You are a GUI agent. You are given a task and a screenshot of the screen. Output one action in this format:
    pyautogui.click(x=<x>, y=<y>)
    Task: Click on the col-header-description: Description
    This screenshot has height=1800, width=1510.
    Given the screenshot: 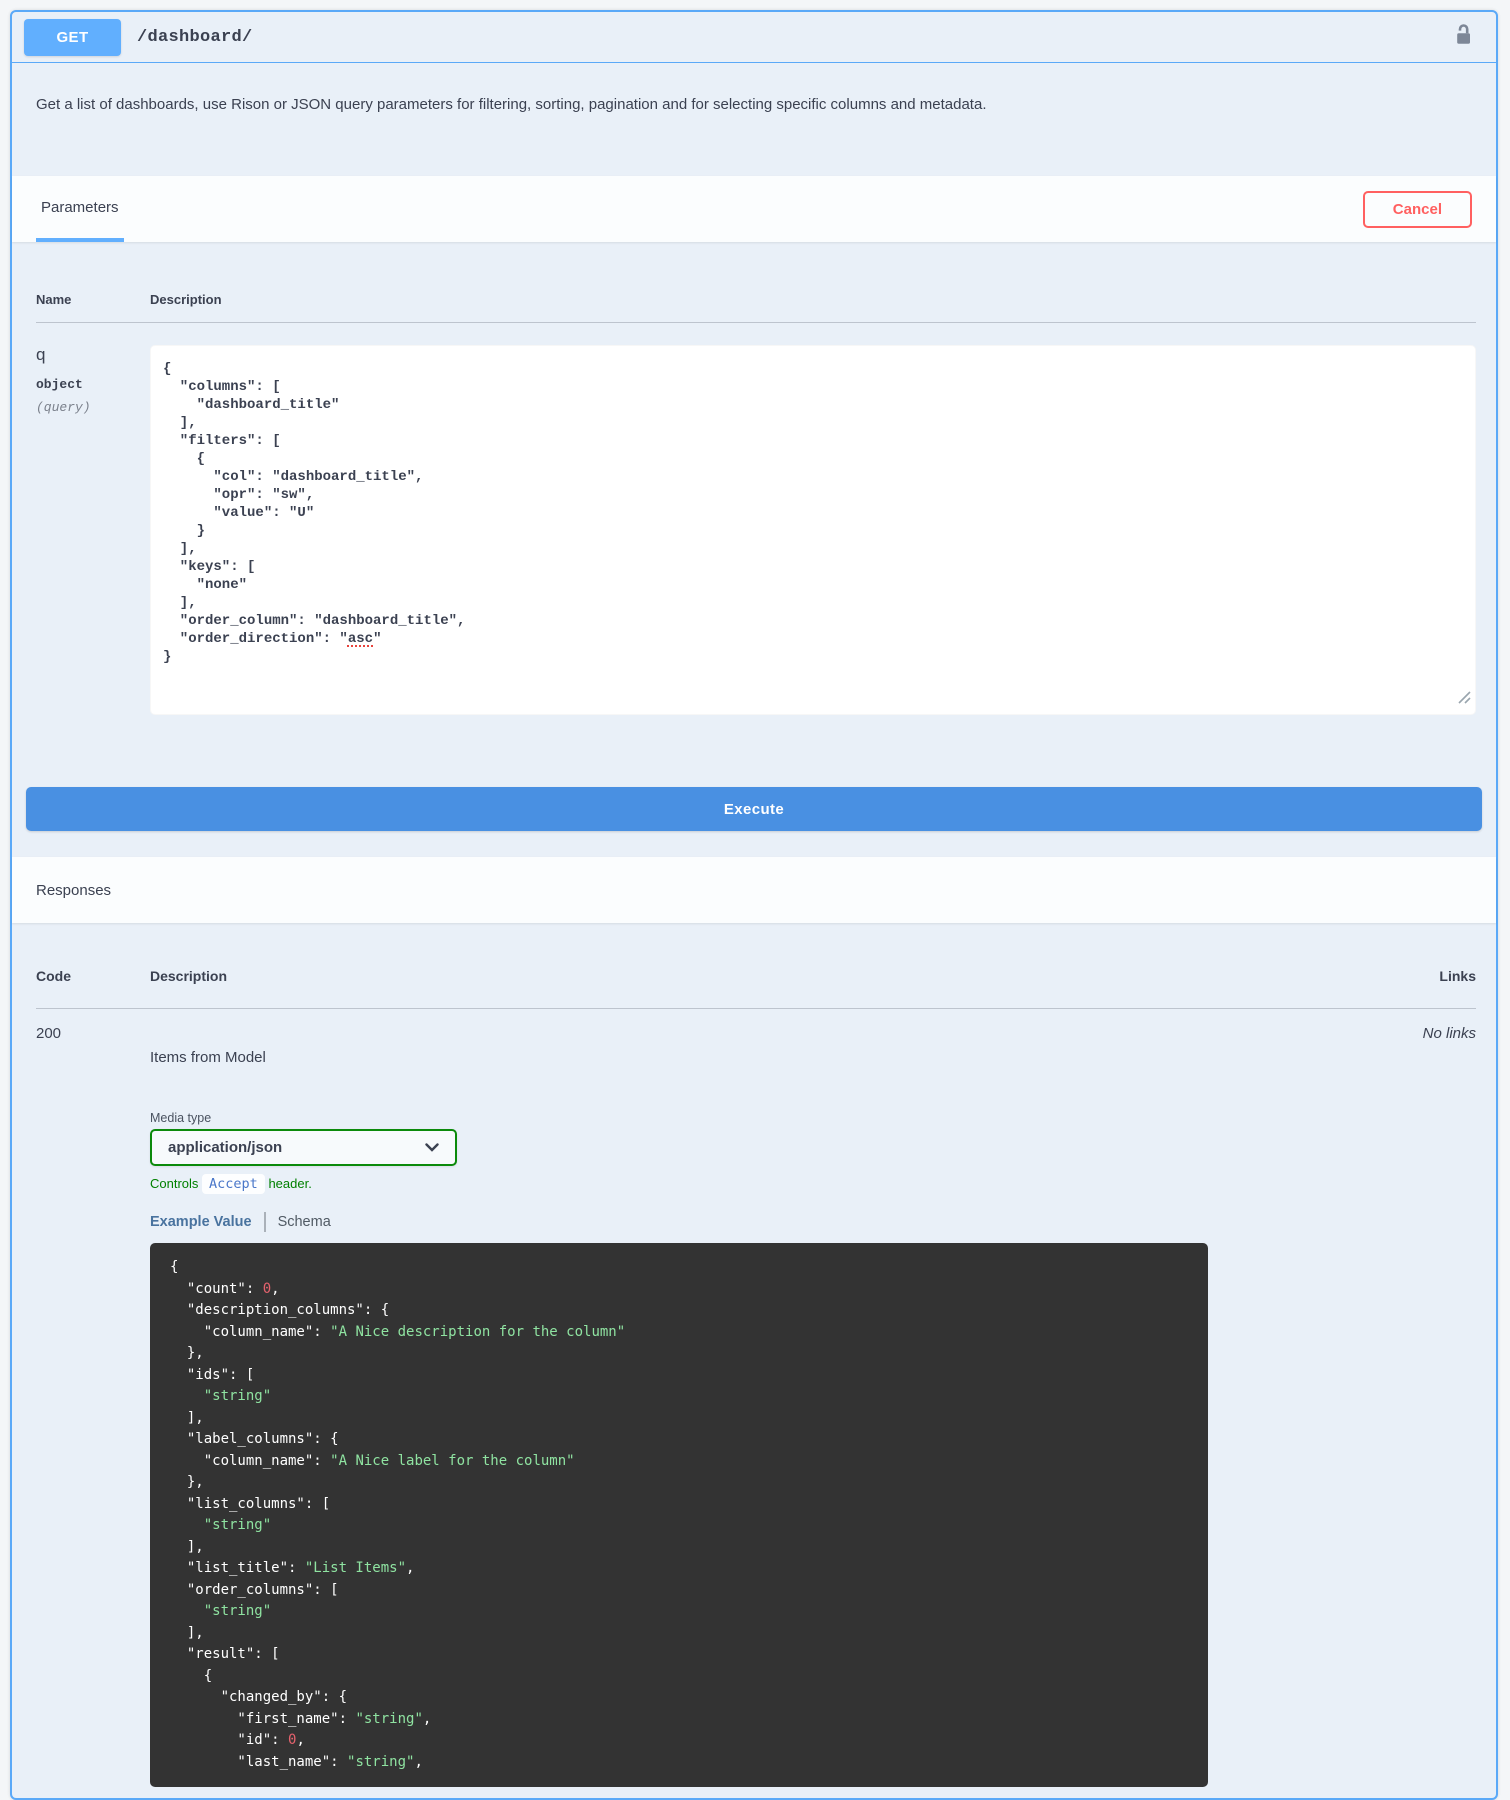 What is the action you would take?
    pyautogui.click(x=186, y=299)
    